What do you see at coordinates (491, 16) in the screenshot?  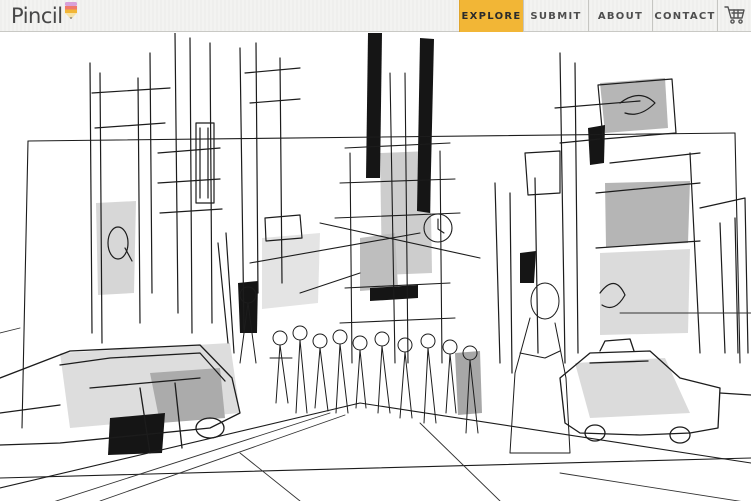 I see `nav-explore: EXPLORE` at bounding box center [491, 16].